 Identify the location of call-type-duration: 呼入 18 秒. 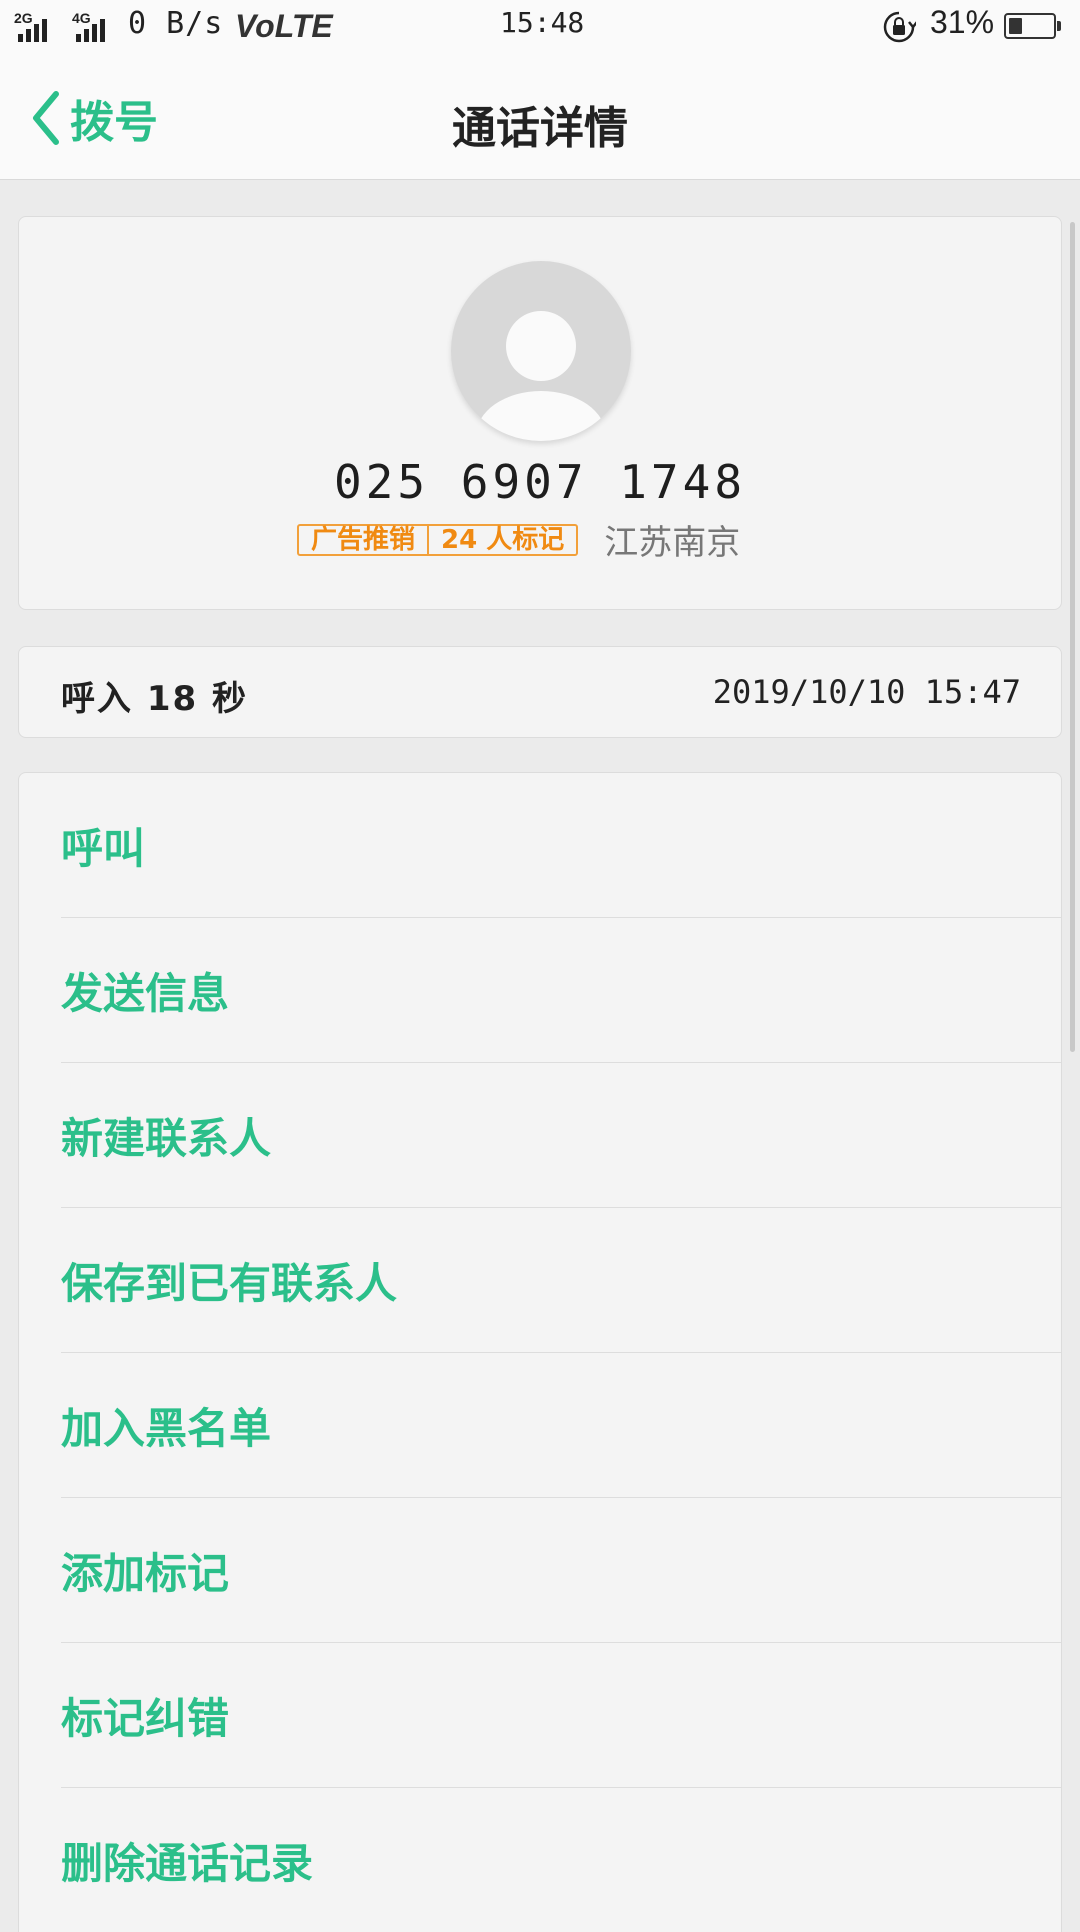
(154, 699).